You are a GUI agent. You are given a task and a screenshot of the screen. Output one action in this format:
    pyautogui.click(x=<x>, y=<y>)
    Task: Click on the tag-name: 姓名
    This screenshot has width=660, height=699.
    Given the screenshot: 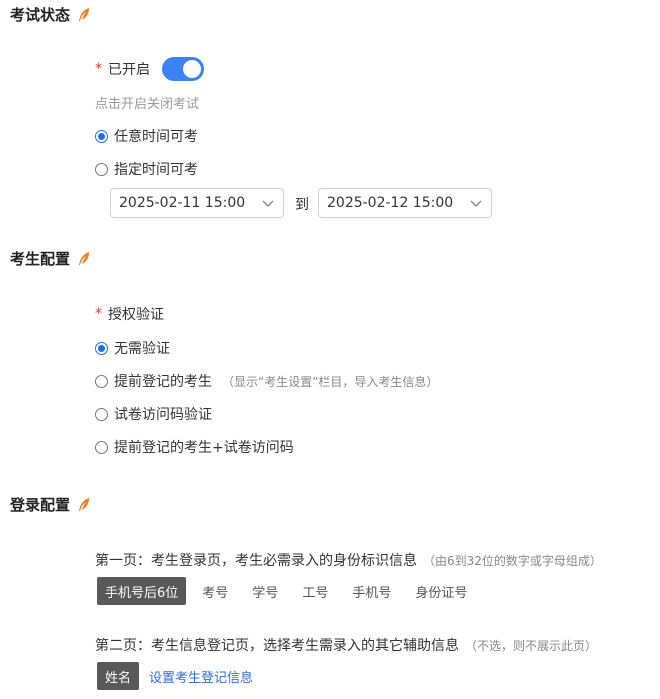 What is the action you would take?
    pyautogui.click(x=118, y=676)
    